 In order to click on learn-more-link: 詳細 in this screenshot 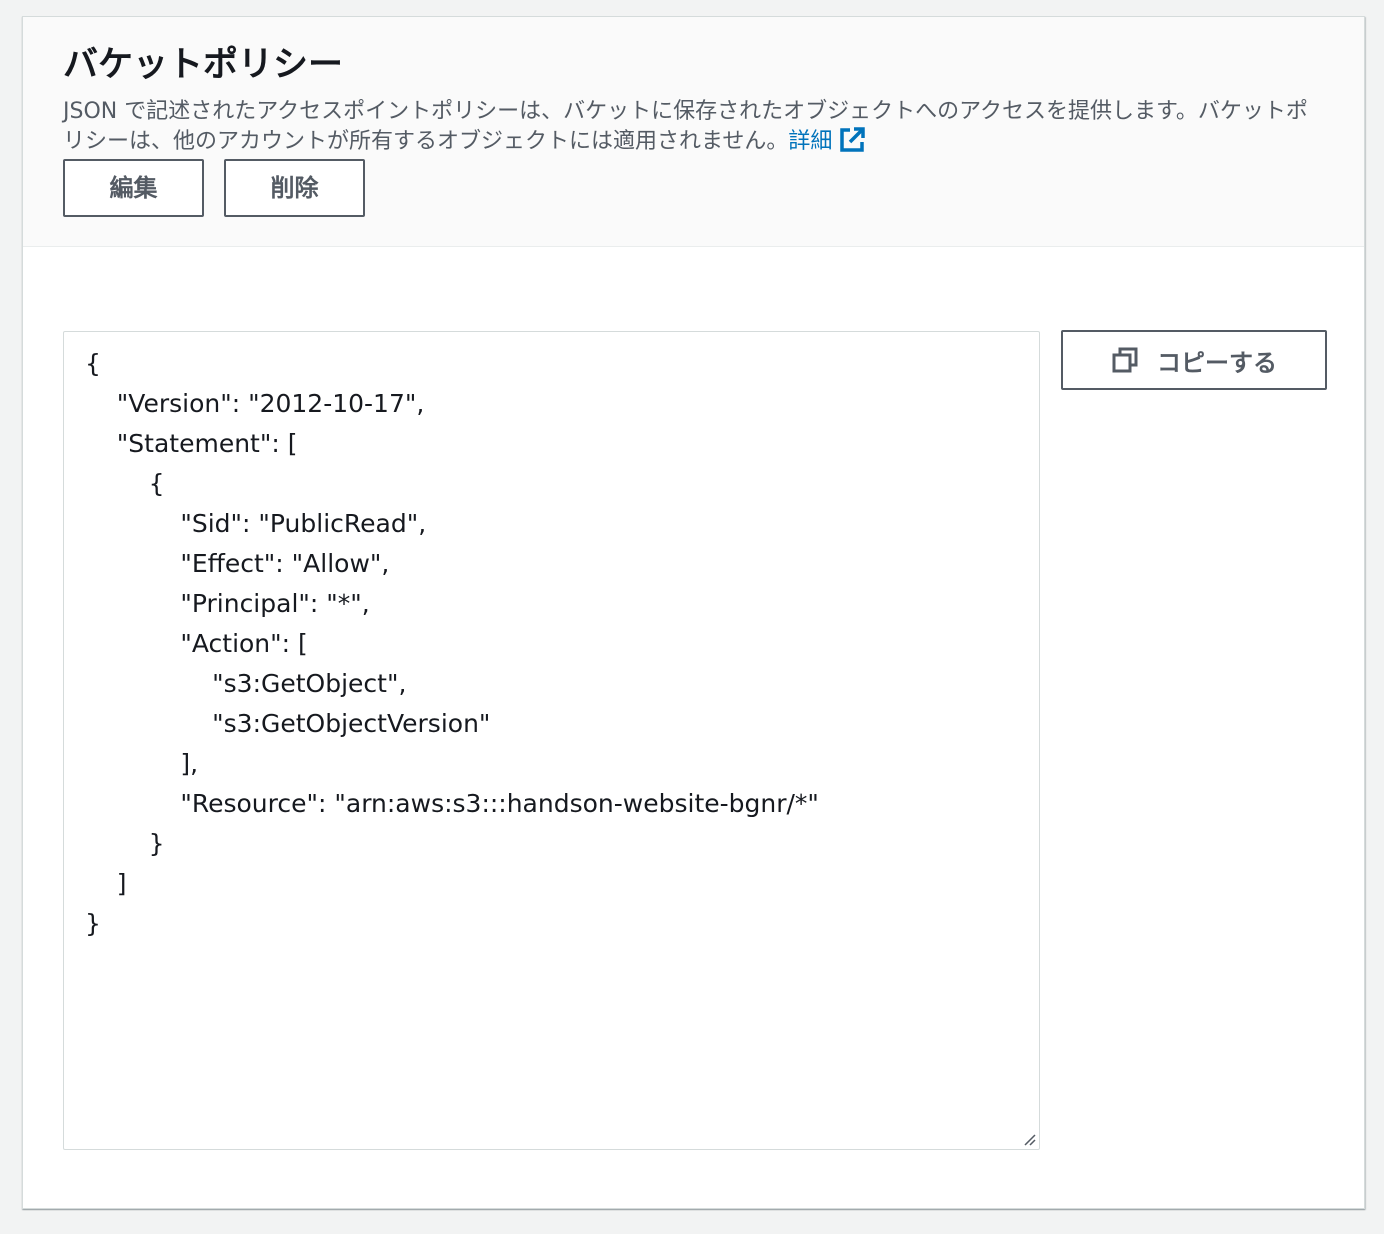, I will do `click(827, 140)`.